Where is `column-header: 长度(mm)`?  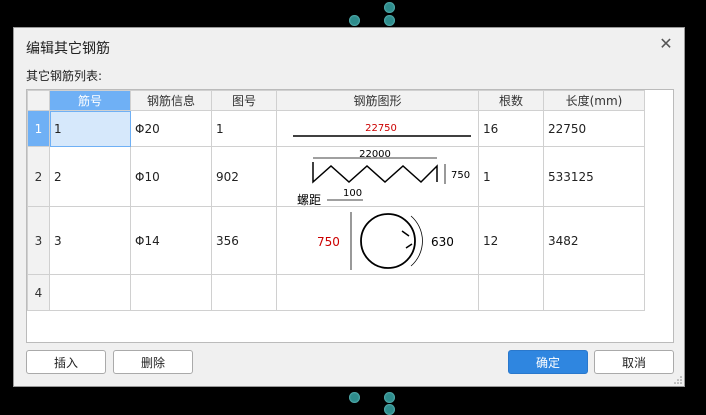 column-header: 长度(mm) is located at coordinates (594, 100).